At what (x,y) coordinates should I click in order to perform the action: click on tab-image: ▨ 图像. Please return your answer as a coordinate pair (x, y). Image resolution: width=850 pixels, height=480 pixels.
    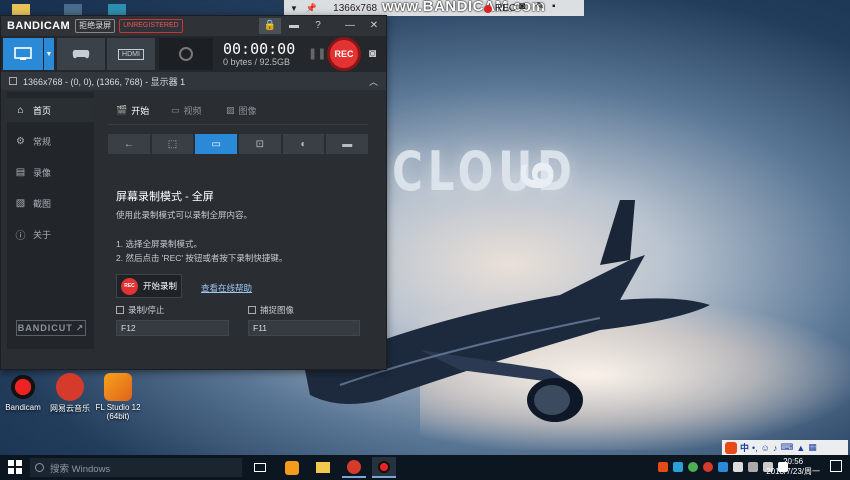
    Looking at the image, I should click on (241, 110).